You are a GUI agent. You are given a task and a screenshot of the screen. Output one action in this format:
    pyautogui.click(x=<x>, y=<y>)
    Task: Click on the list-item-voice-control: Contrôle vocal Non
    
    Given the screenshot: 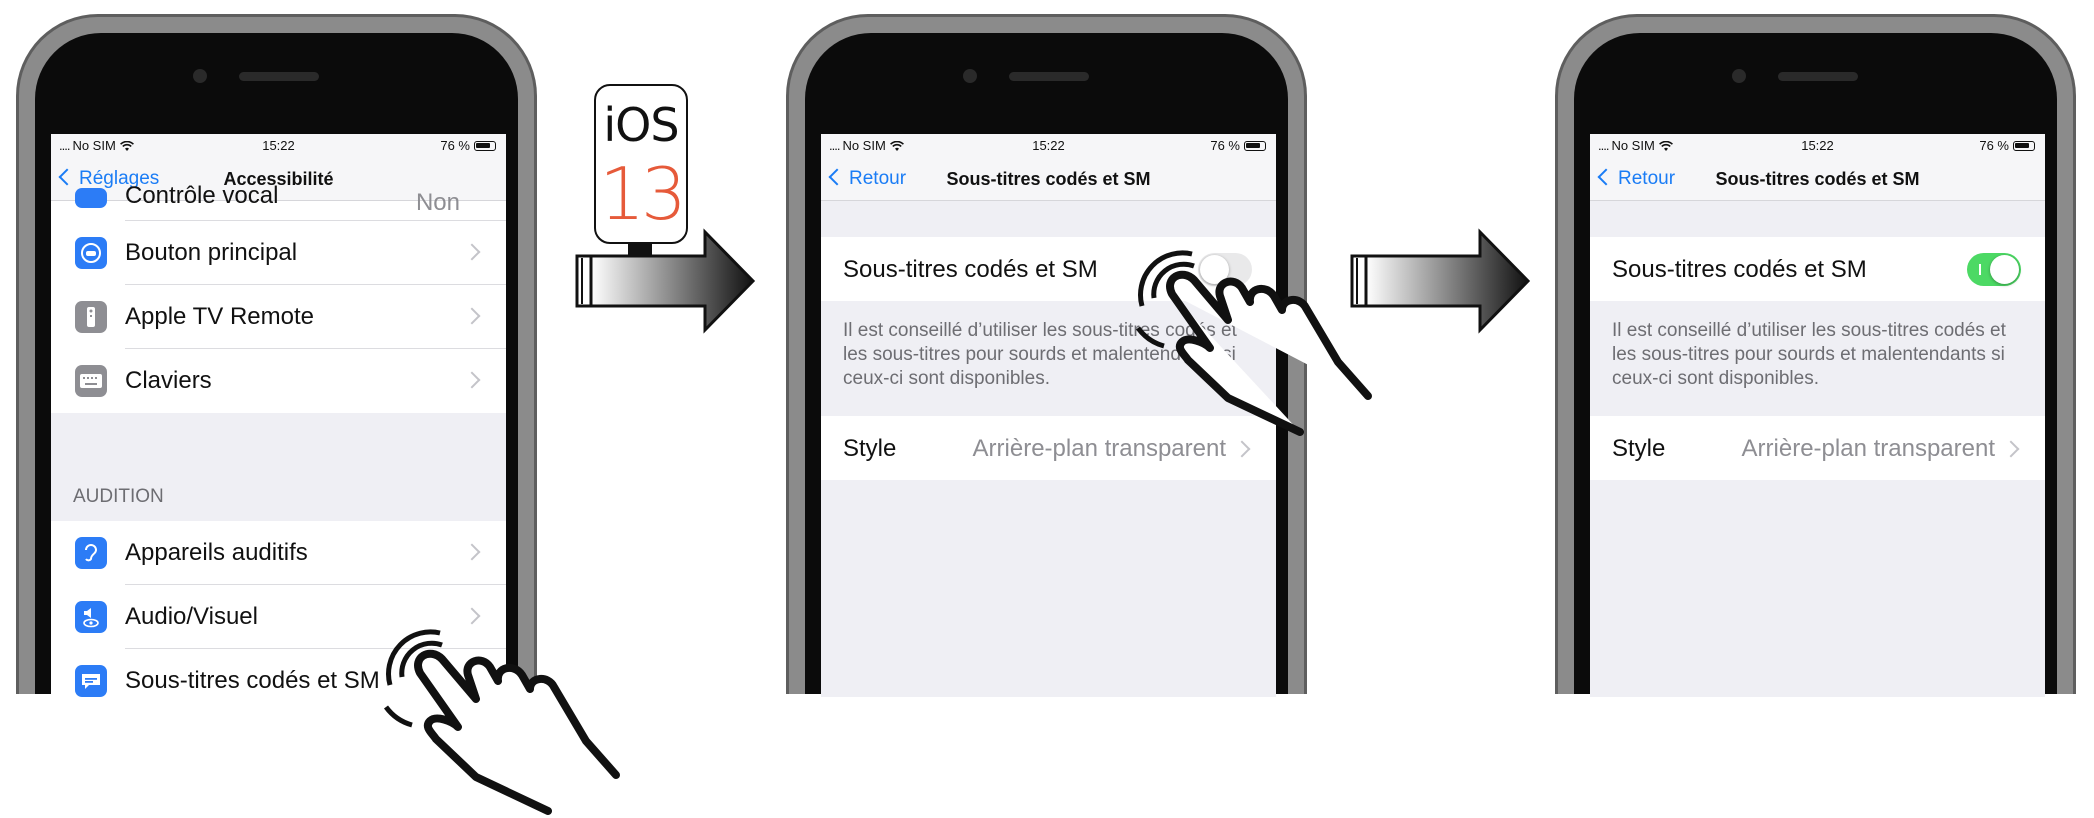 What is the action you would take?
    pyautogui.click(x=278, y=201)
    